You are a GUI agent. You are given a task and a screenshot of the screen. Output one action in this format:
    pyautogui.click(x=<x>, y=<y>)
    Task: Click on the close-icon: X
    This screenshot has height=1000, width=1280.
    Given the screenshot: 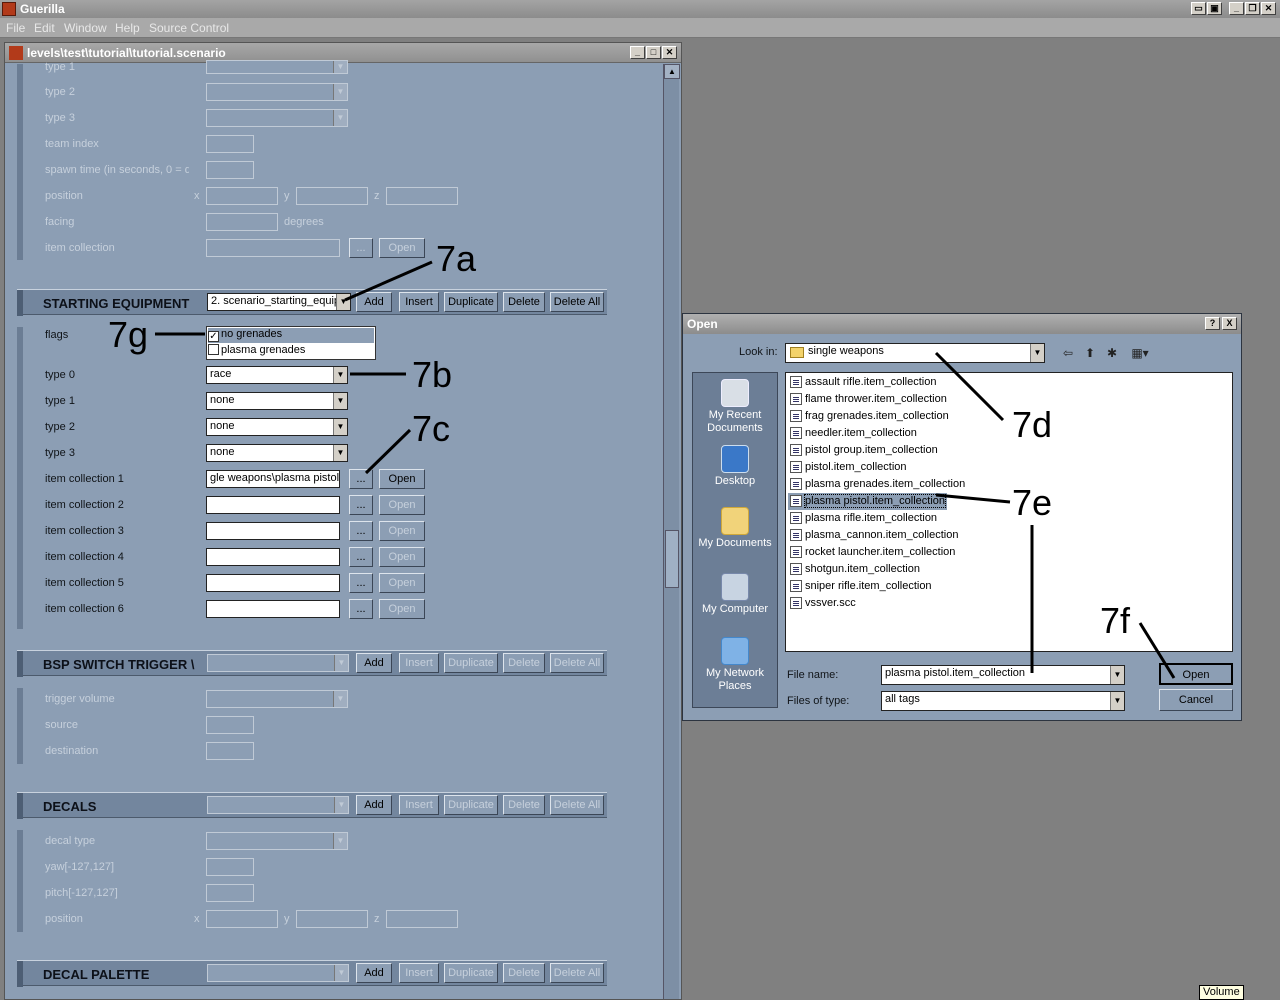 What is the action you would take?
    pyautogui.click(x=1229, y=323)
    